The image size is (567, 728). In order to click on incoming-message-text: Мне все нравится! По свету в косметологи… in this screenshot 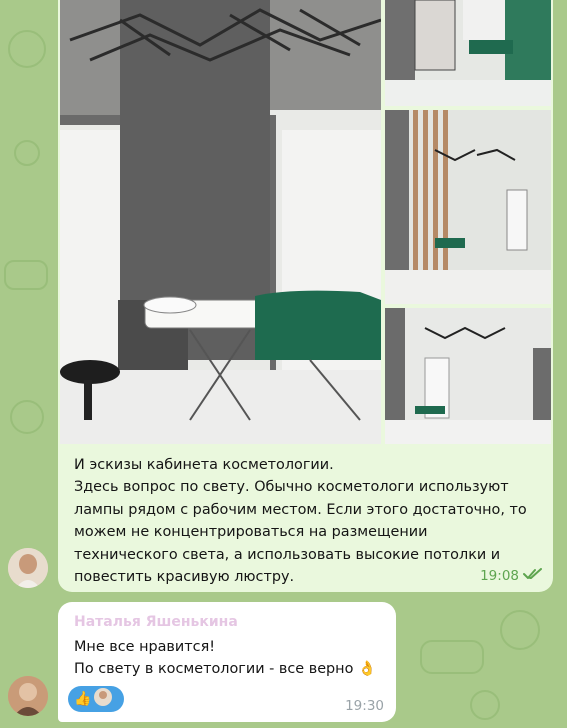, I will do `click(225, 658)`.